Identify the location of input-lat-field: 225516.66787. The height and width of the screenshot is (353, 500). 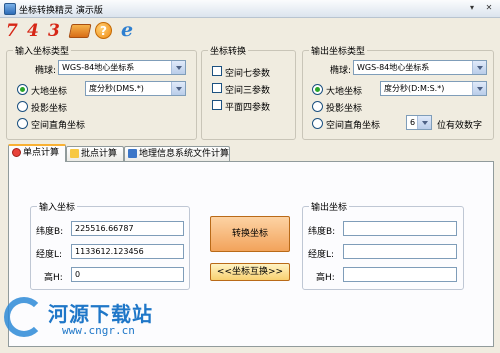
(127, 228).